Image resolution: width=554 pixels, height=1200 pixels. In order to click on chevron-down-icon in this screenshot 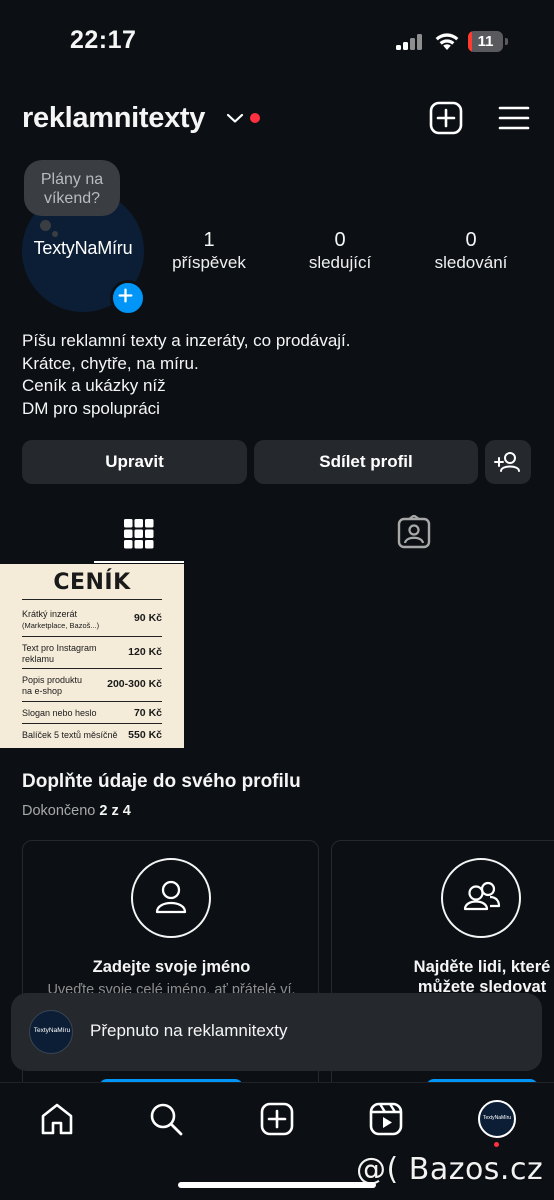, I will do `click(235, 118)`.